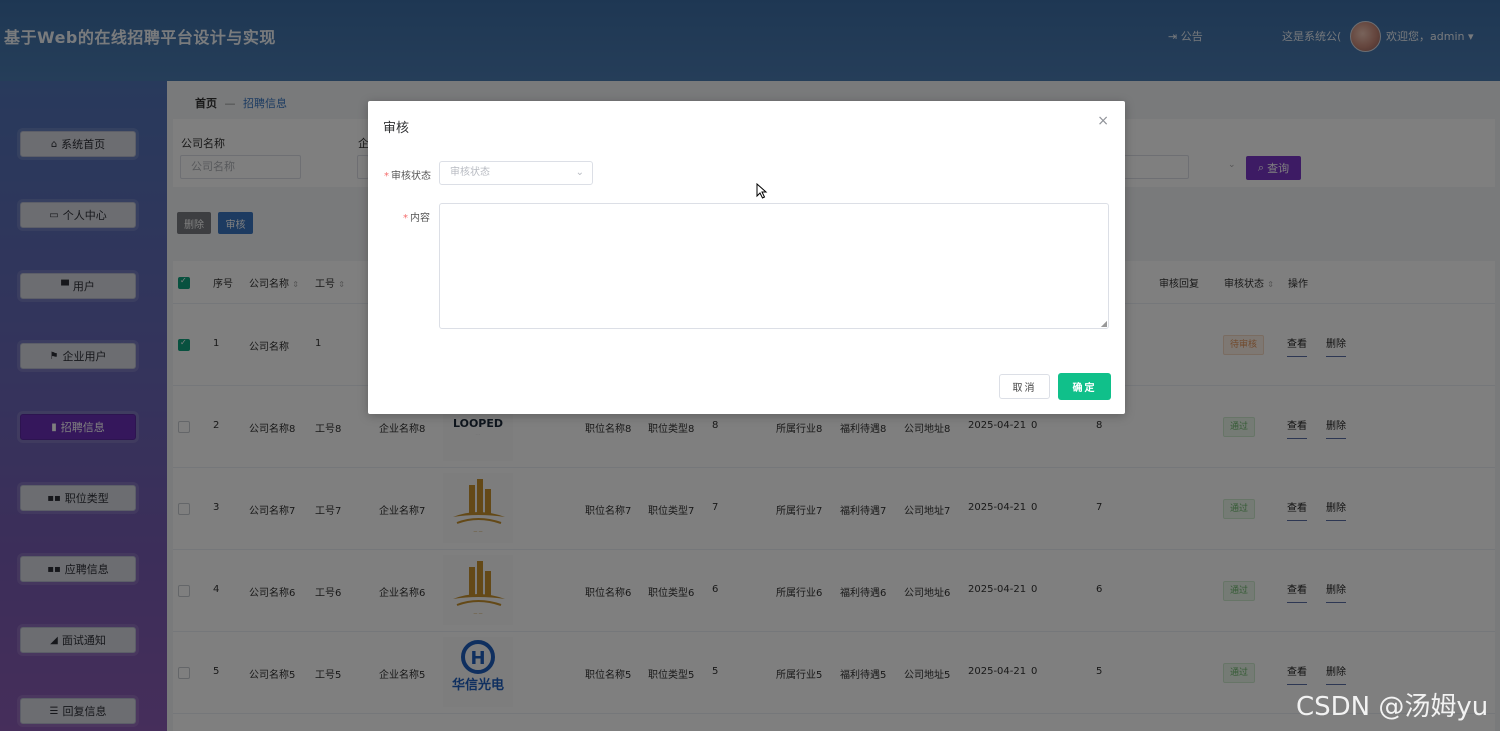  I want to click on mouse-cursor-icon, so click(762, 191).